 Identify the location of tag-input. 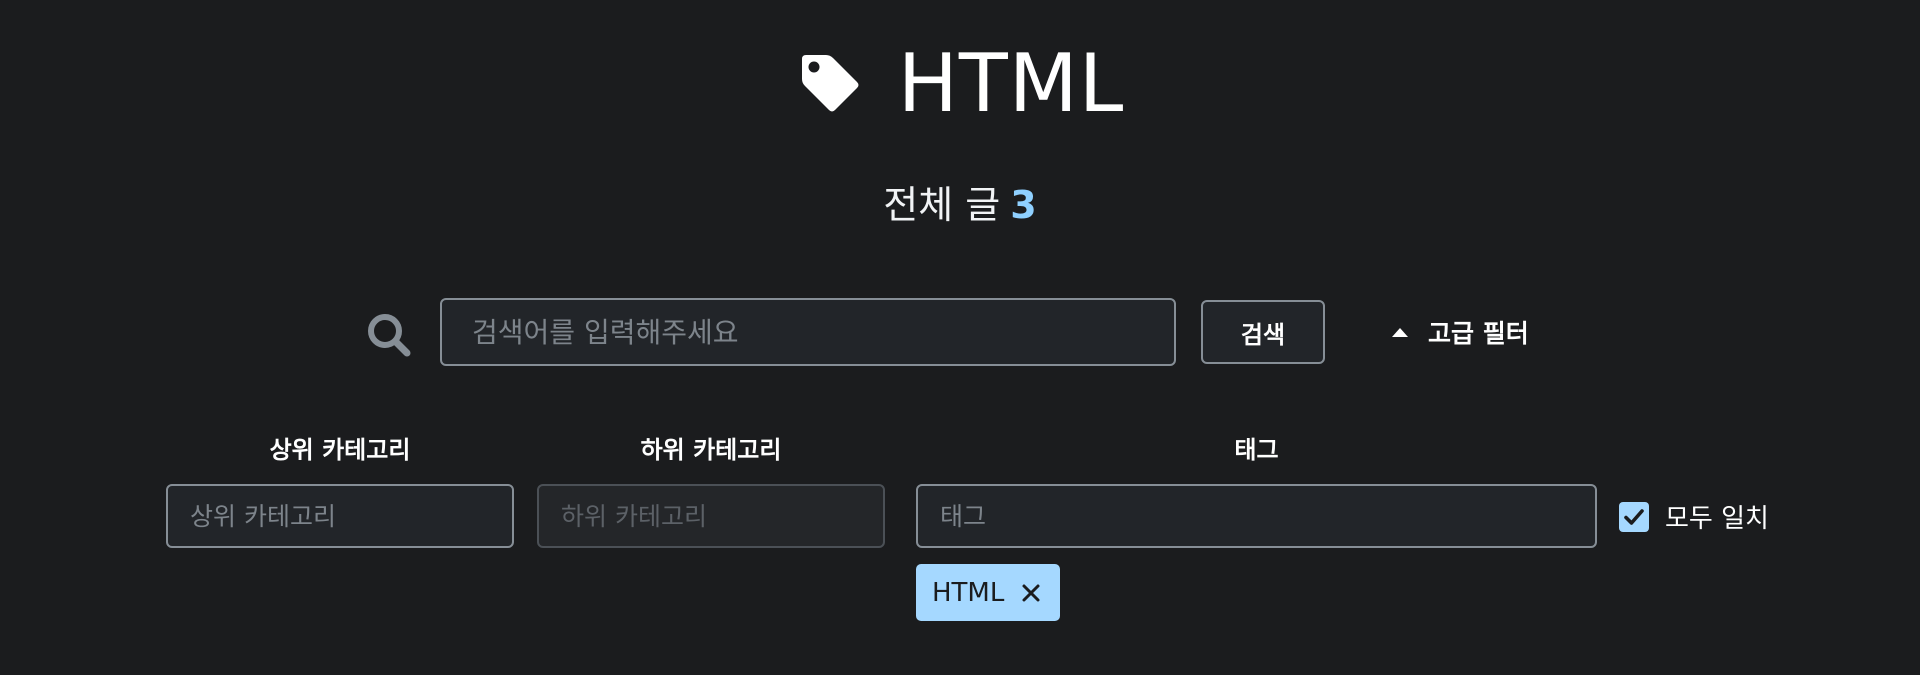
(1256, 516).